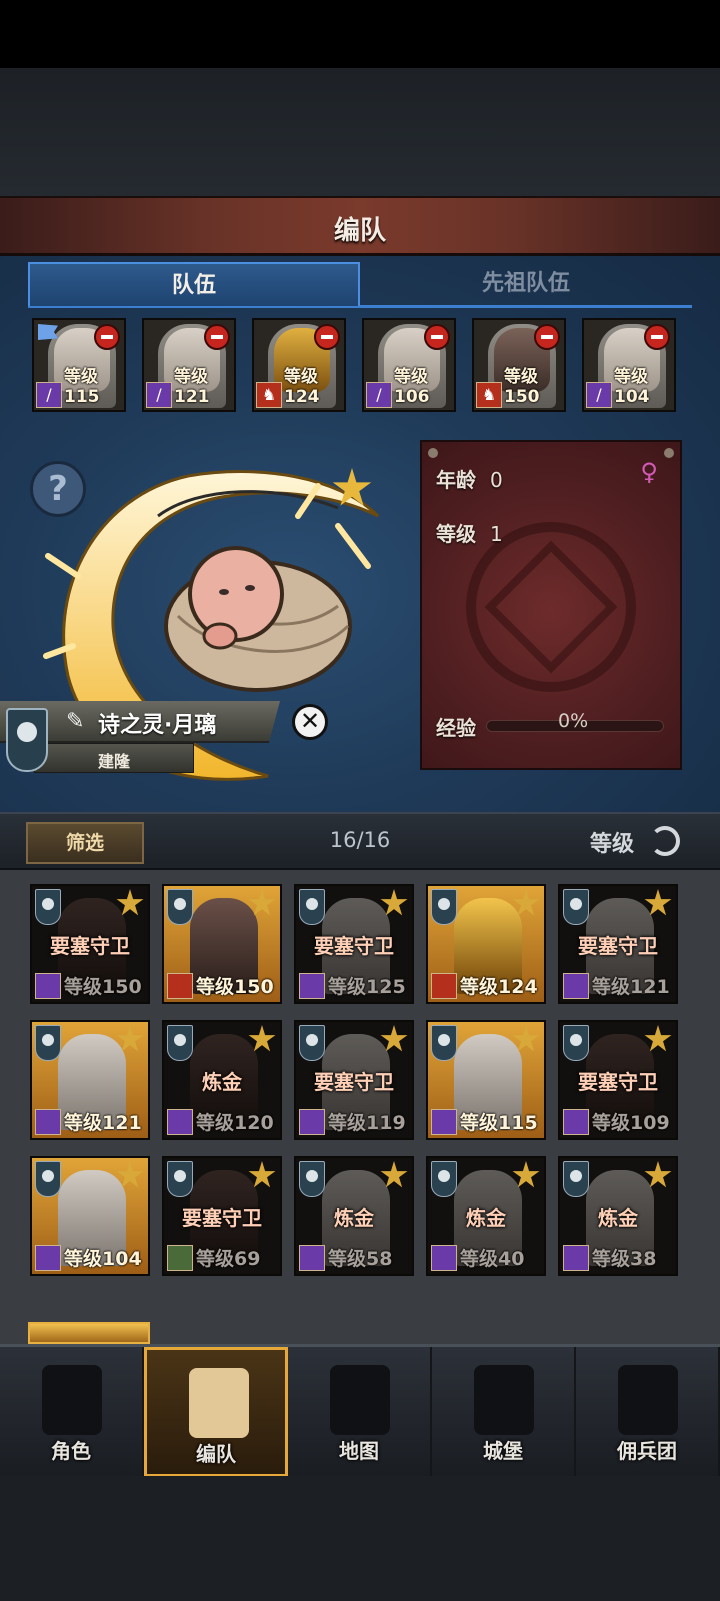  I want to click on team-member-slot: / 等级104, so click(629, 365).